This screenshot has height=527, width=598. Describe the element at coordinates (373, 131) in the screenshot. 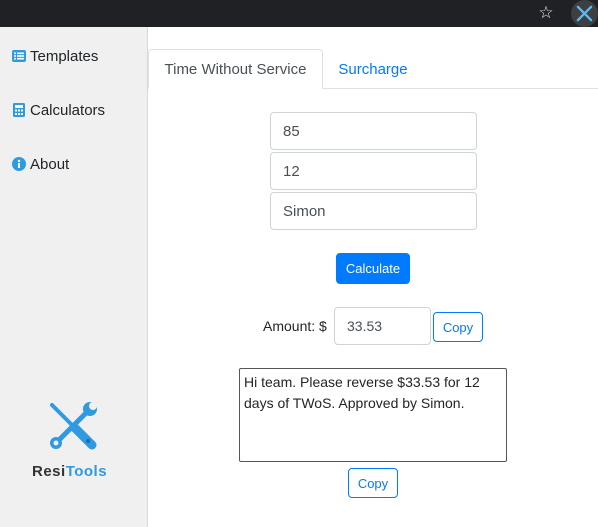

I see `days-field` at that location.